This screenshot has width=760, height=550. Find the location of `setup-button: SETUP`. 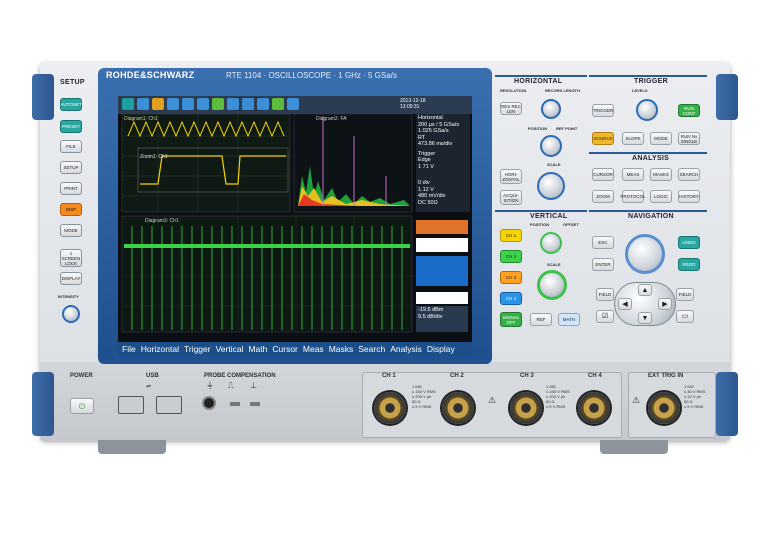

setup-button: SETUP is located at coordinates (71, 167).